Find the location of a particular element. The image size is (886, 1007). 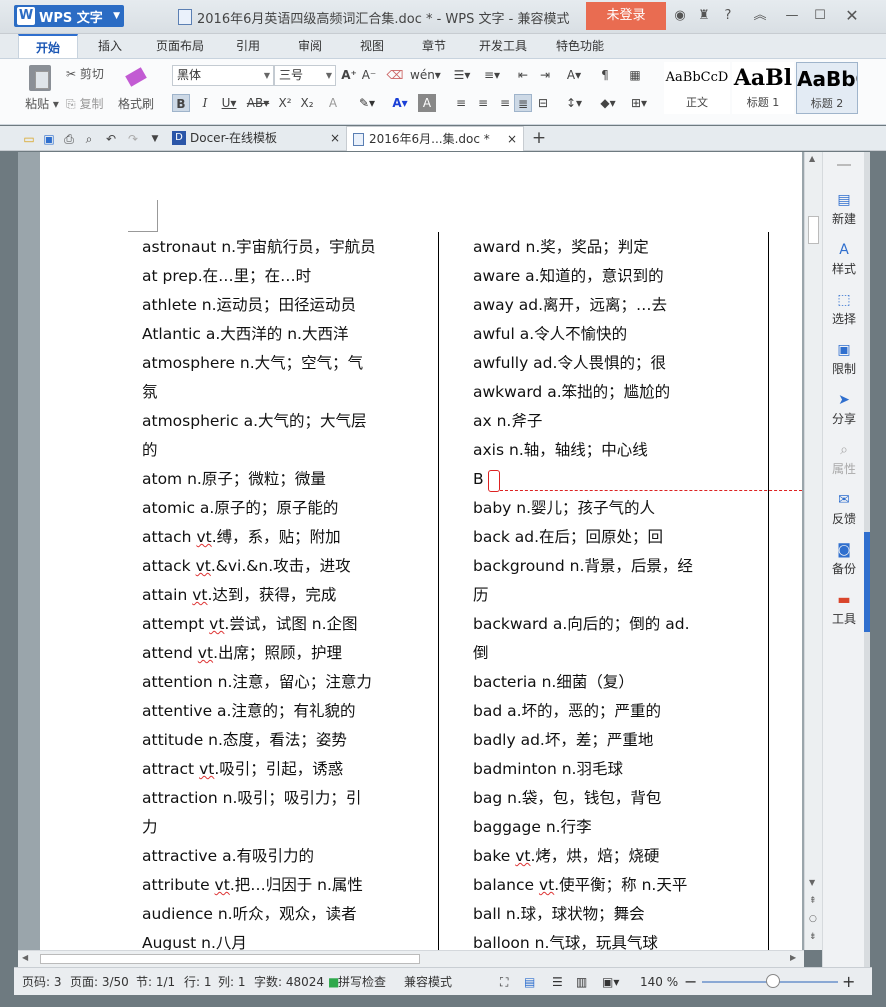

web-view-icon: ▥ is located at coordinates (581, 982).